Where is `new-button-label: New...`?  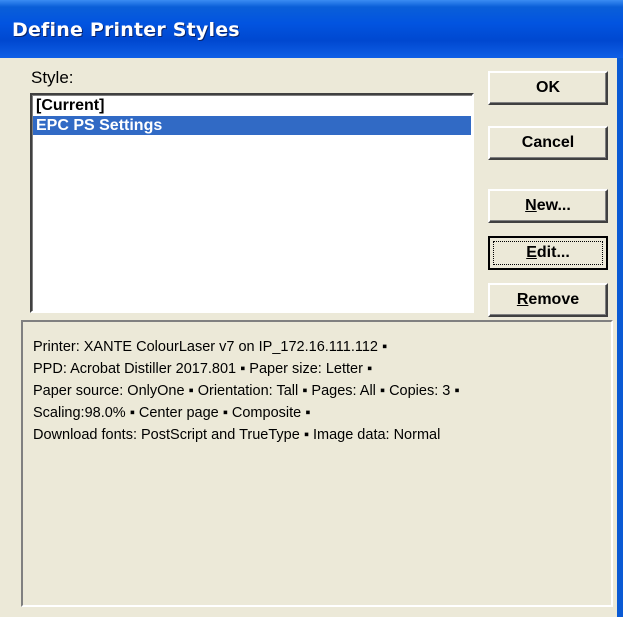 new-button-label: New... is located at coordinates (548, 206).